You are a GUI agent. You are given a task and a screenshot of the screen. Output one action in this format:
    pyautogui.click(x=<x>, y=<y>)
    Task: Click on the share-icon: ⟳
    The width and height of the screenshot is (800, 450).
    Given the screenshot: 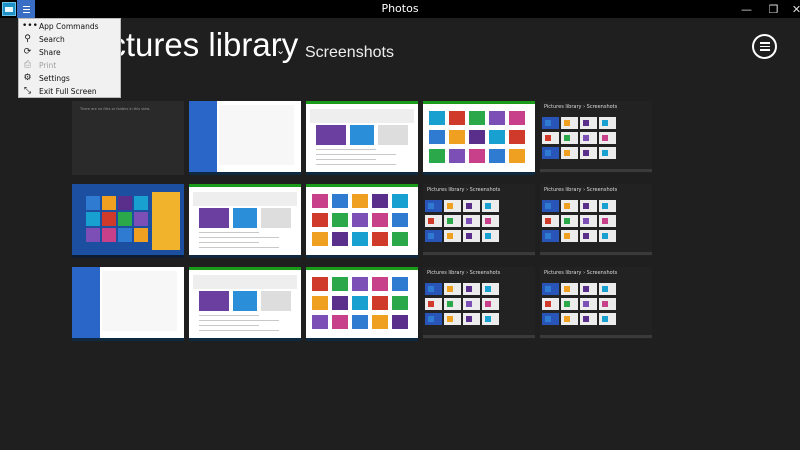 What is the action you would take?
    pyautogui.click(x=27, y=52)
    